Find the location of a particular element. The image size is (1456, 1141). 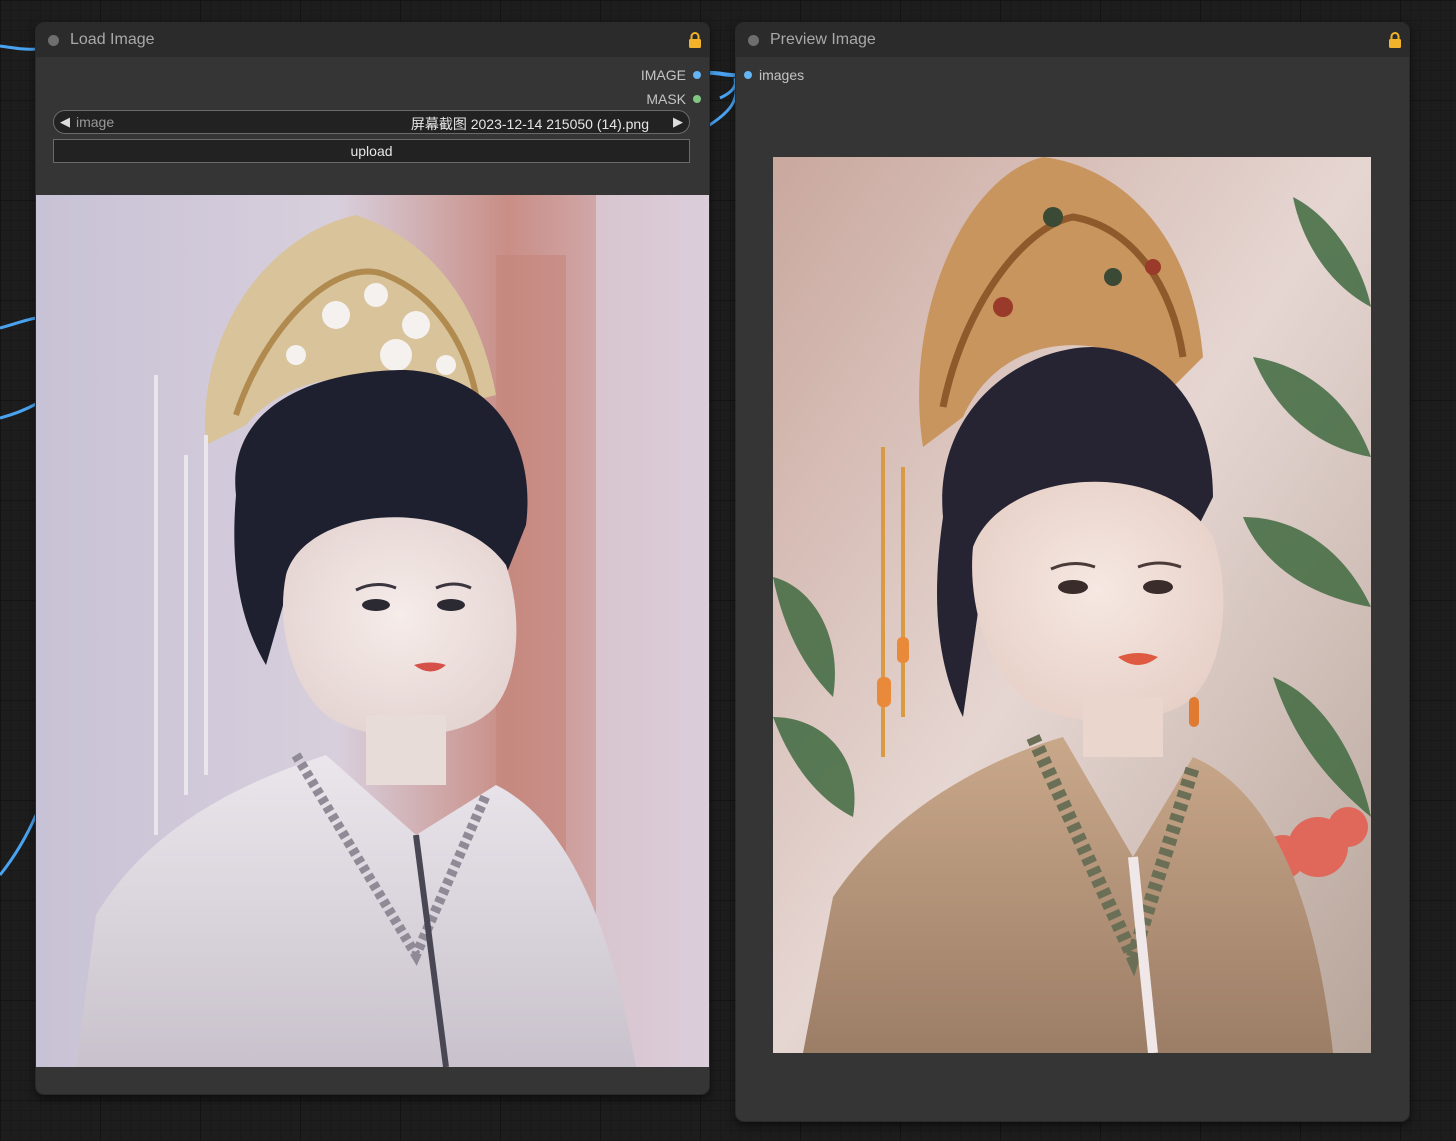

arrow-right-icon: ▶ is located at coordinates (678, 122).